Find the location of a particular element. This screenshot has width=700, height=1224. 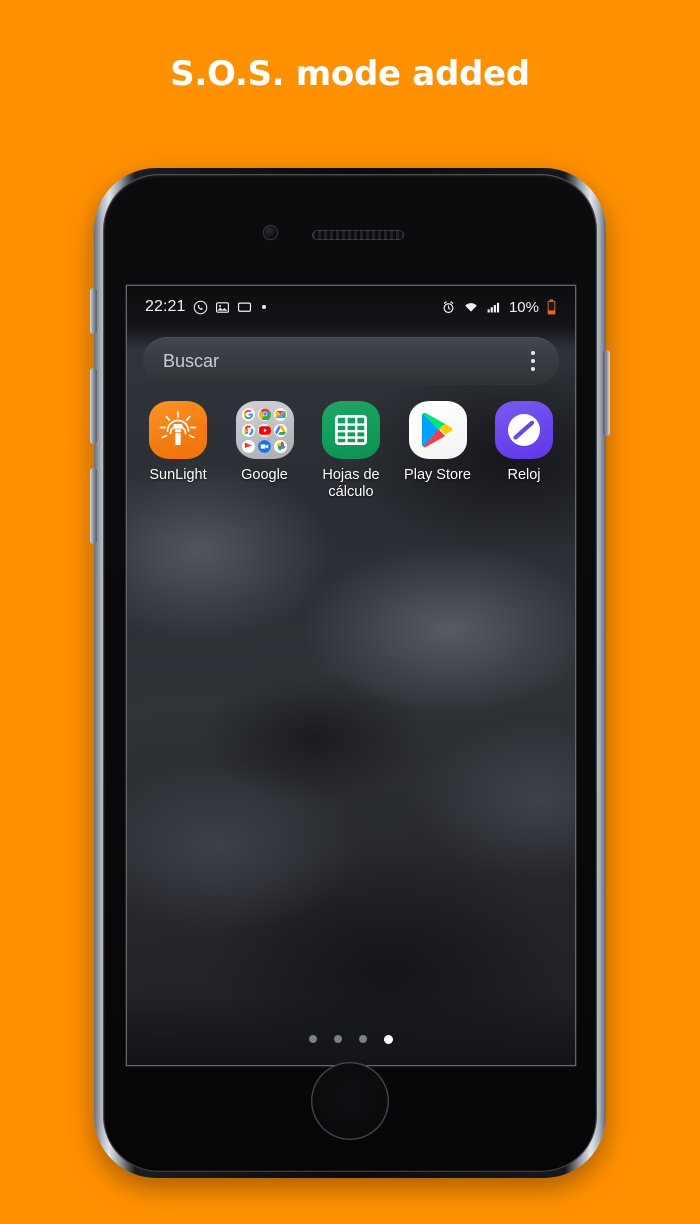

status-bar-right: 10% is located at coordinates (499, 307).